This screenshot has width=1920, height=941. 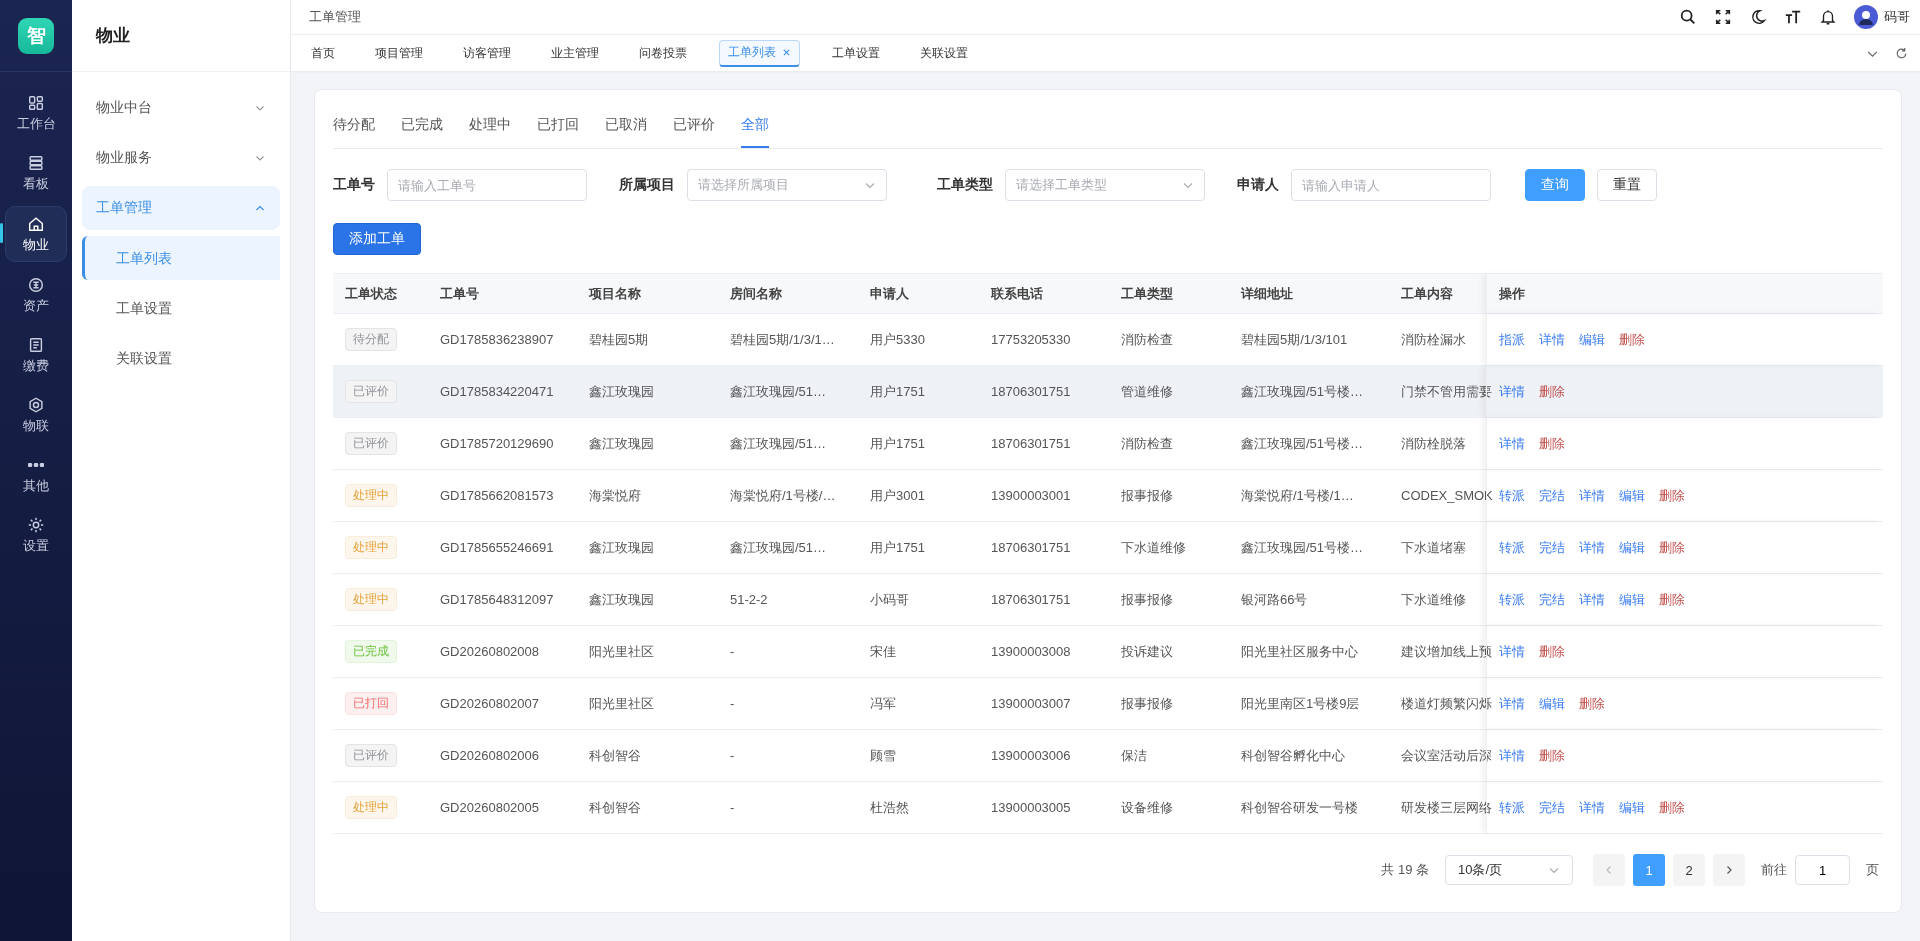 What do you see at coordinates (694, 129) in the screenshot?
I see `status-tab: 已评价` at bounding box center [694, 129].